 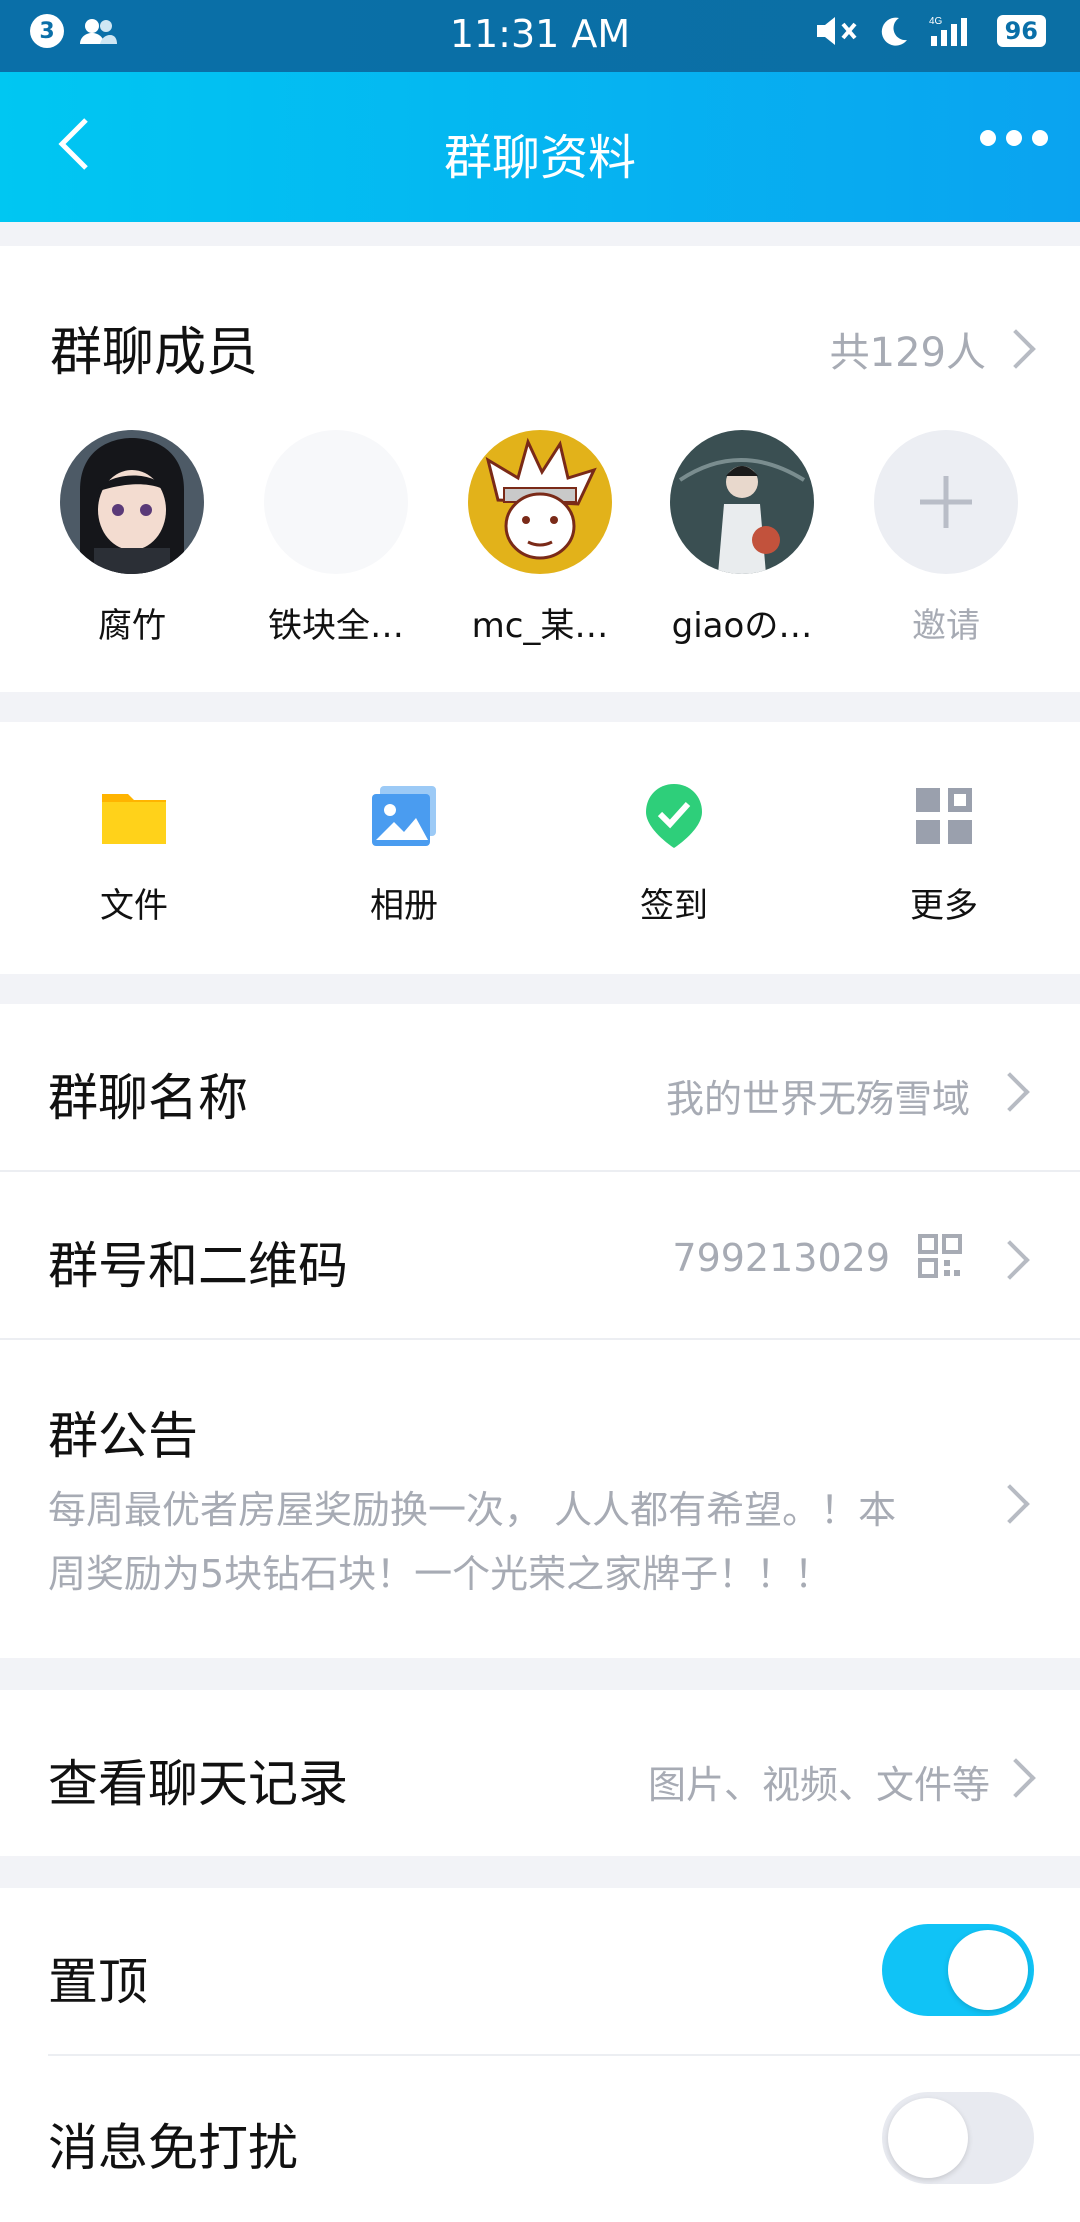 I want to click on group-id-row: 群号和二维码 799213029, so click(x=540, y=1255).